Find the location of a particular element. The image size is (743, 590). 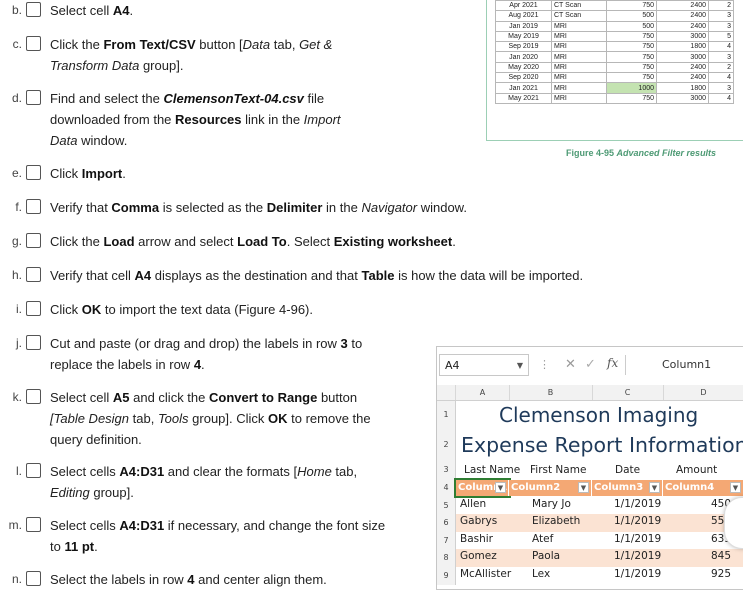

table-header-cell: Column4 ▼ is located at coordinates (703, 488).